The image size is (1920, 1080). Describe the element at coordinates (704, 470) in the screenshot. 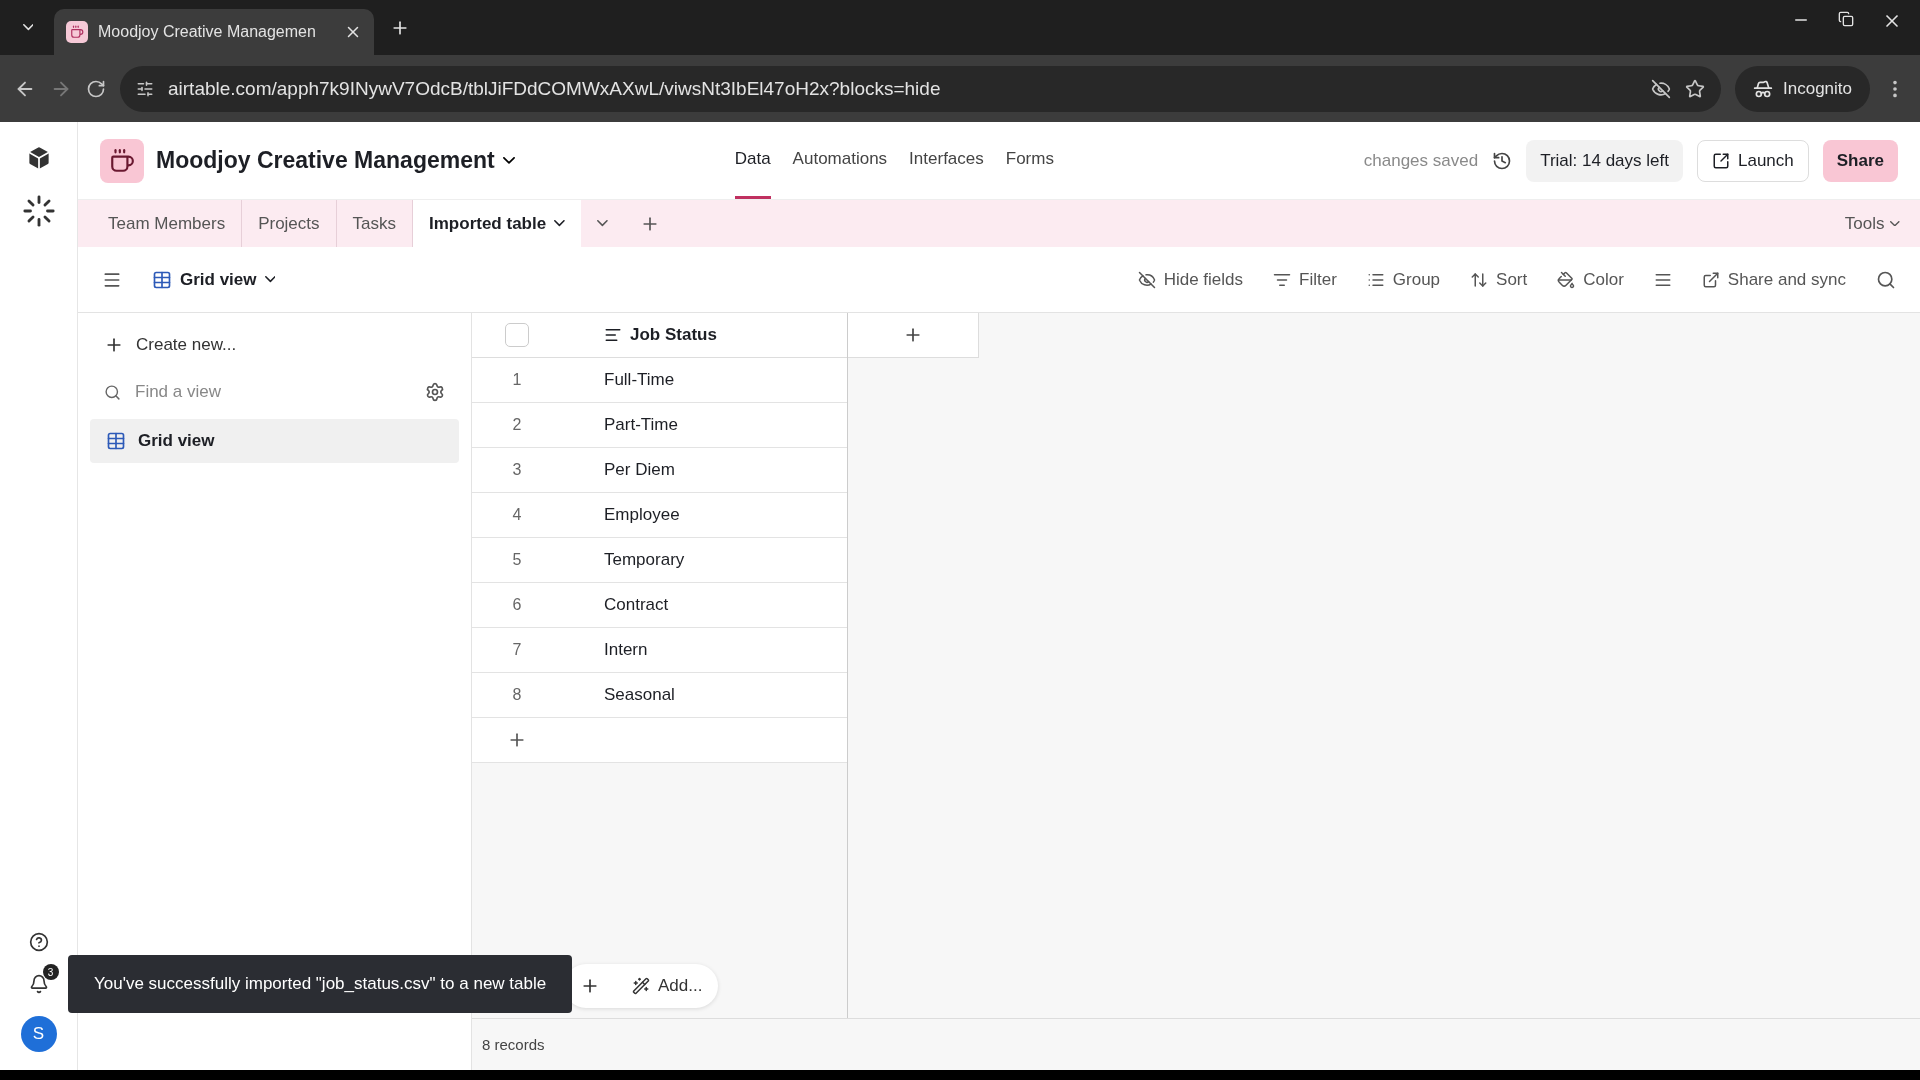

I see `table-cell: Per Diem` at that location.